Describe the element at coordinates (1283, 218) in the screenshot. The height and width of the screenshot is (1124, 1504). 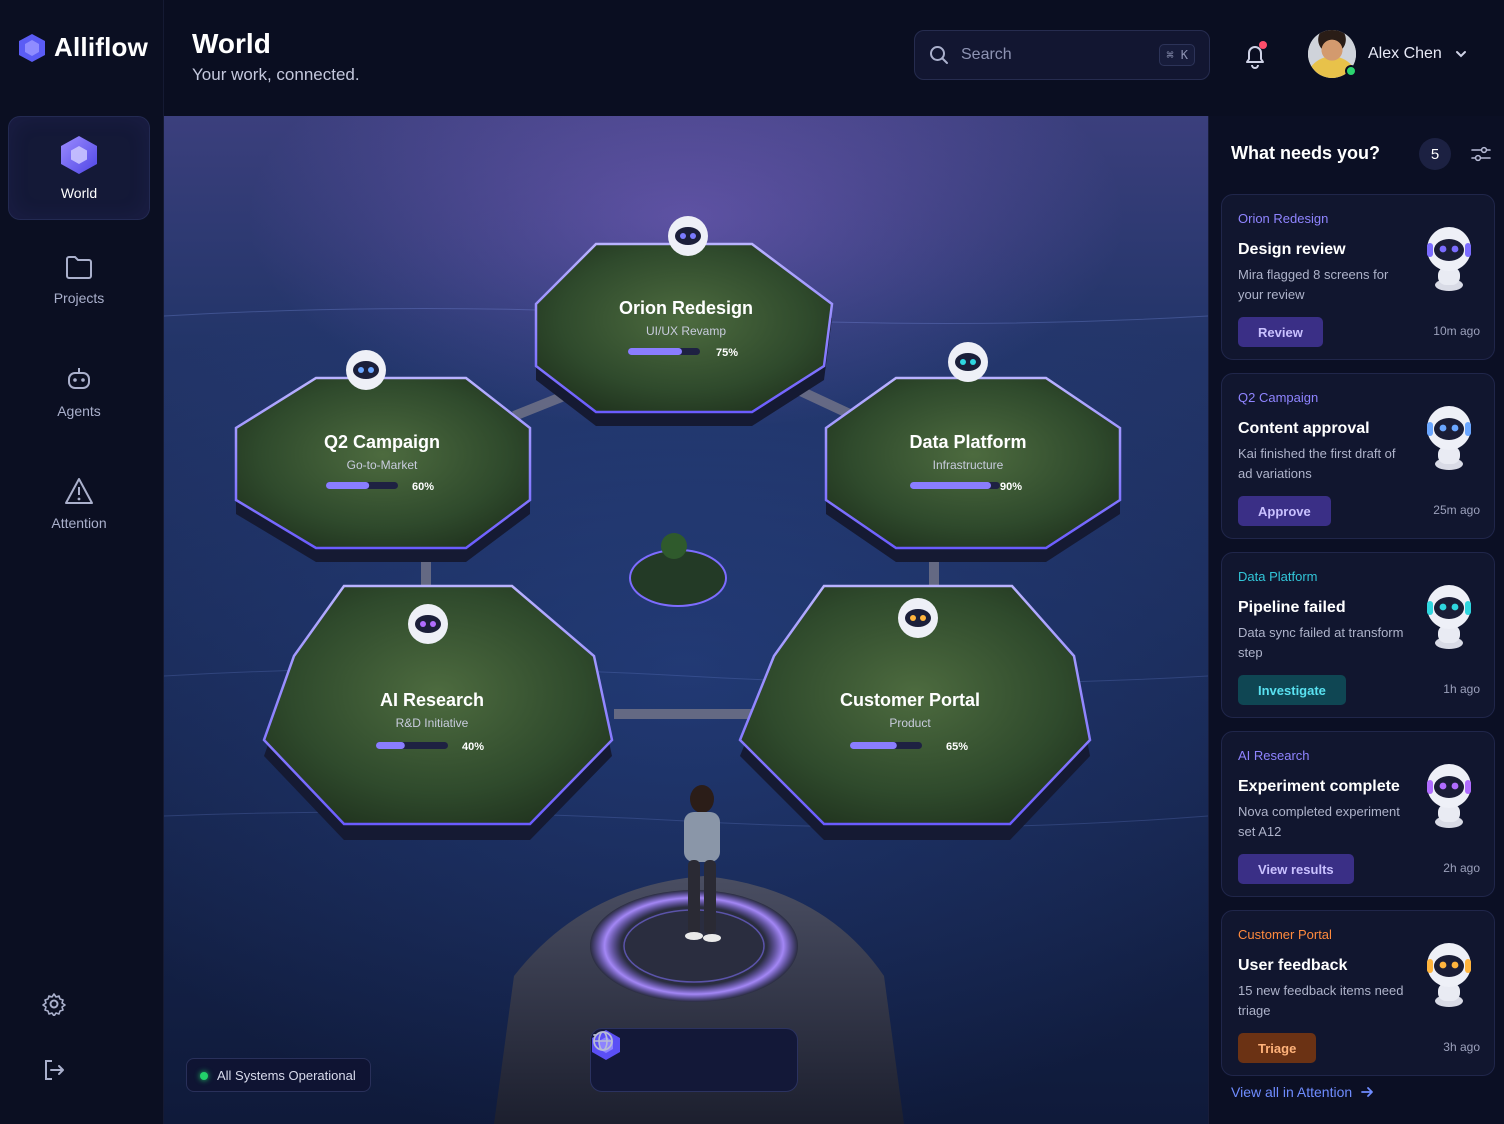
I see `card-project-label: Orion Redesign` at that location.